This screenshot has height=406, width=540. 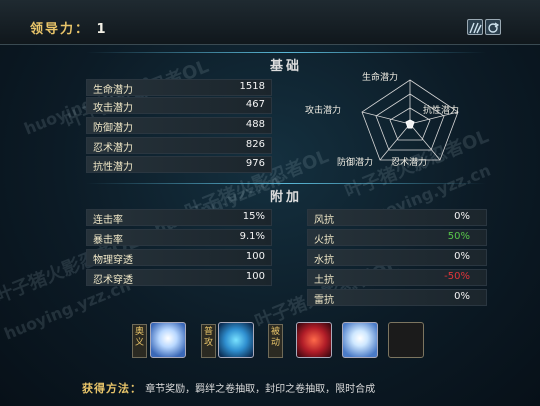 I want to click on stat-label: 连击率, so click(x=108, y=220).